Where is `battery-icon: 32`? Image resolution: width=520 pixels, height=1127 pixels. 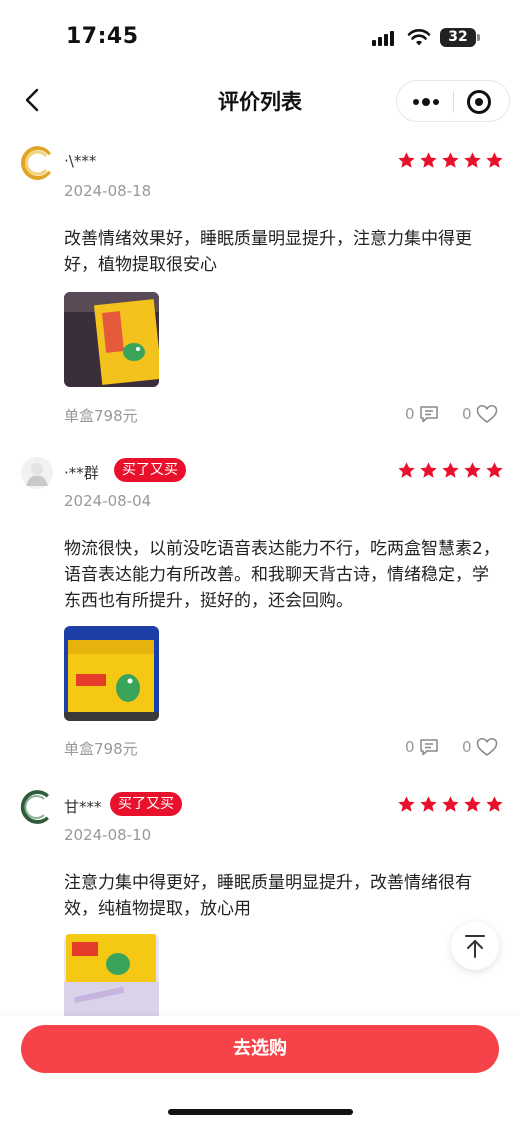 battery-icon: 32 is located at coordinates (458, 37).